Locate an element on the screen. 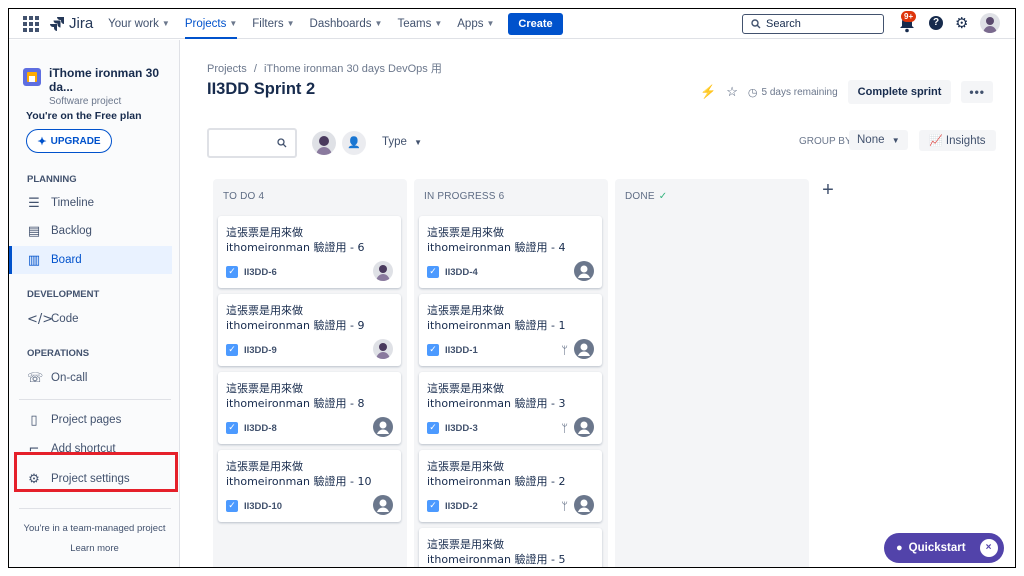  clock-icon: ◷ is located at coordinates (752, 92).